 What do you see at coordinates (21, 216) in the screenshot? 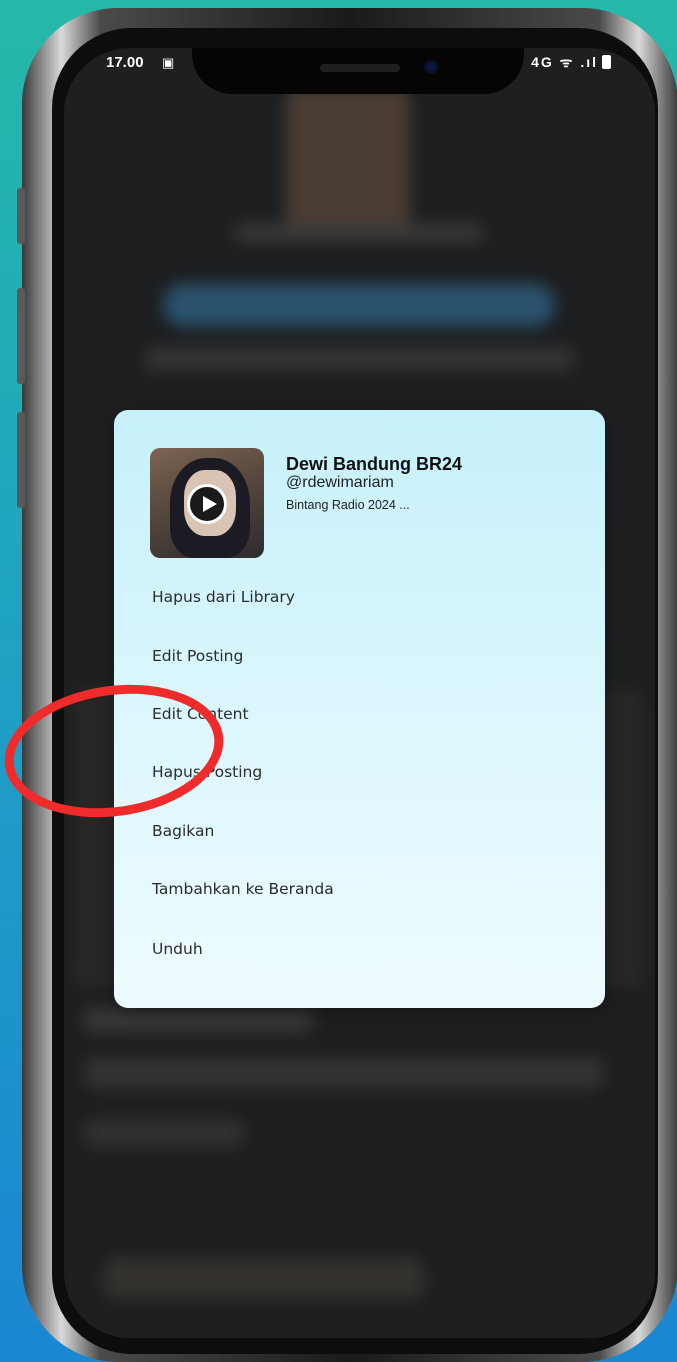
I see `mute-switch` at bounding box center [21, 216].